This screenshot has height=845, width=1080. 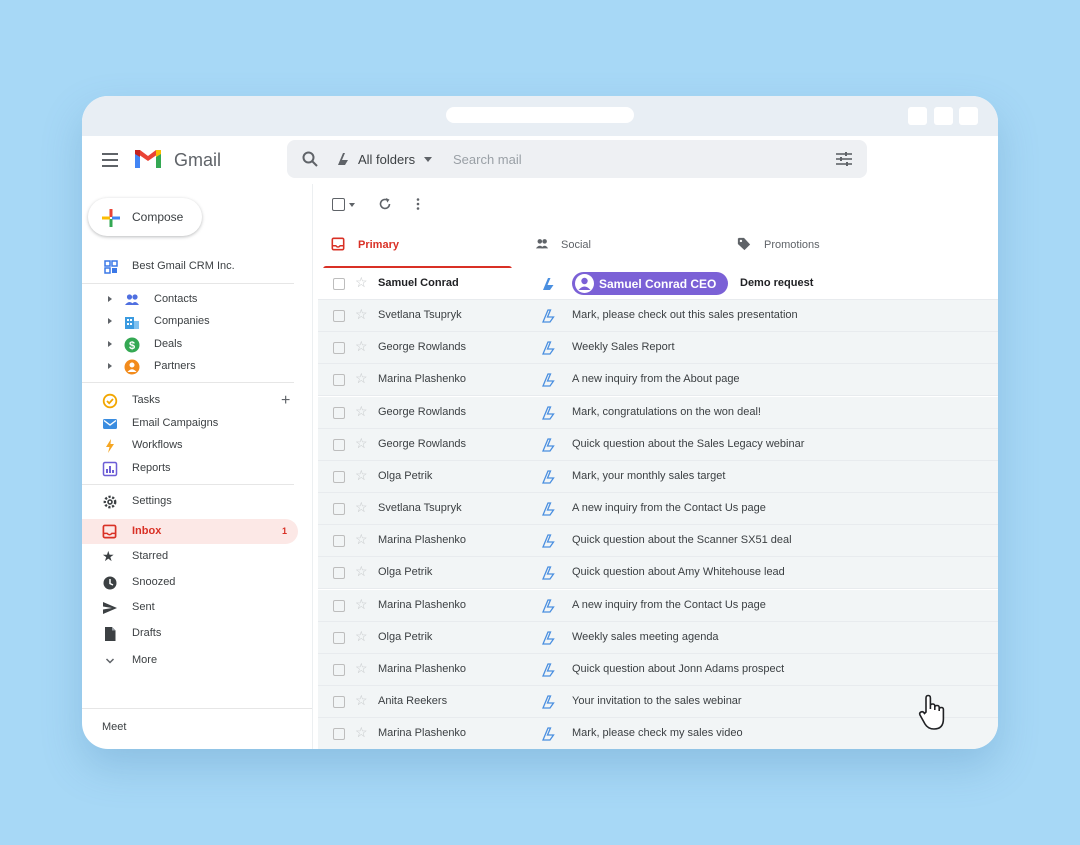 What do you see at coordinates (338, 204) in the screenshot?
I see `select-all-checkbox` at bounding box center [338, 204].